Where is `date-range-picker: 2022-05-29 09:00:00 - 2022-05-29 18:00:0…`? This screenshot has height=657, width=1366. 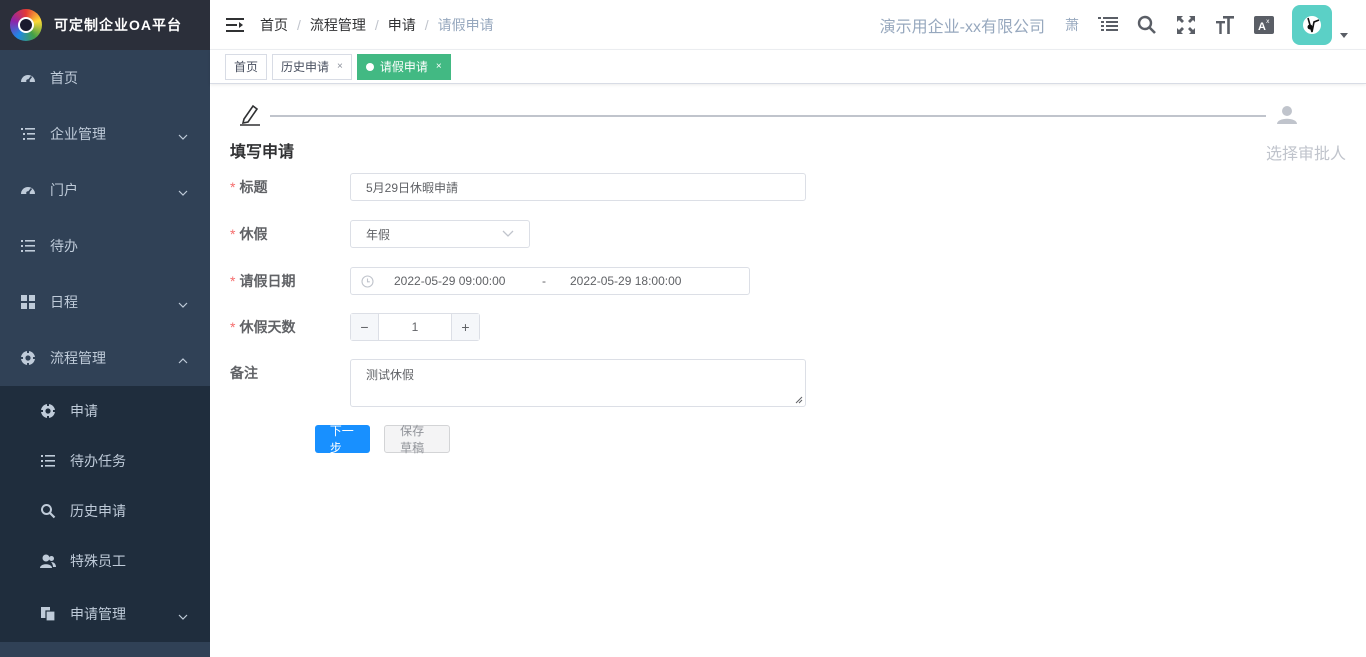 date-range-picker: 2022-05-29 09:00:00 - 2022-05-29 18:00:0… is located at coordinates (550, 281).